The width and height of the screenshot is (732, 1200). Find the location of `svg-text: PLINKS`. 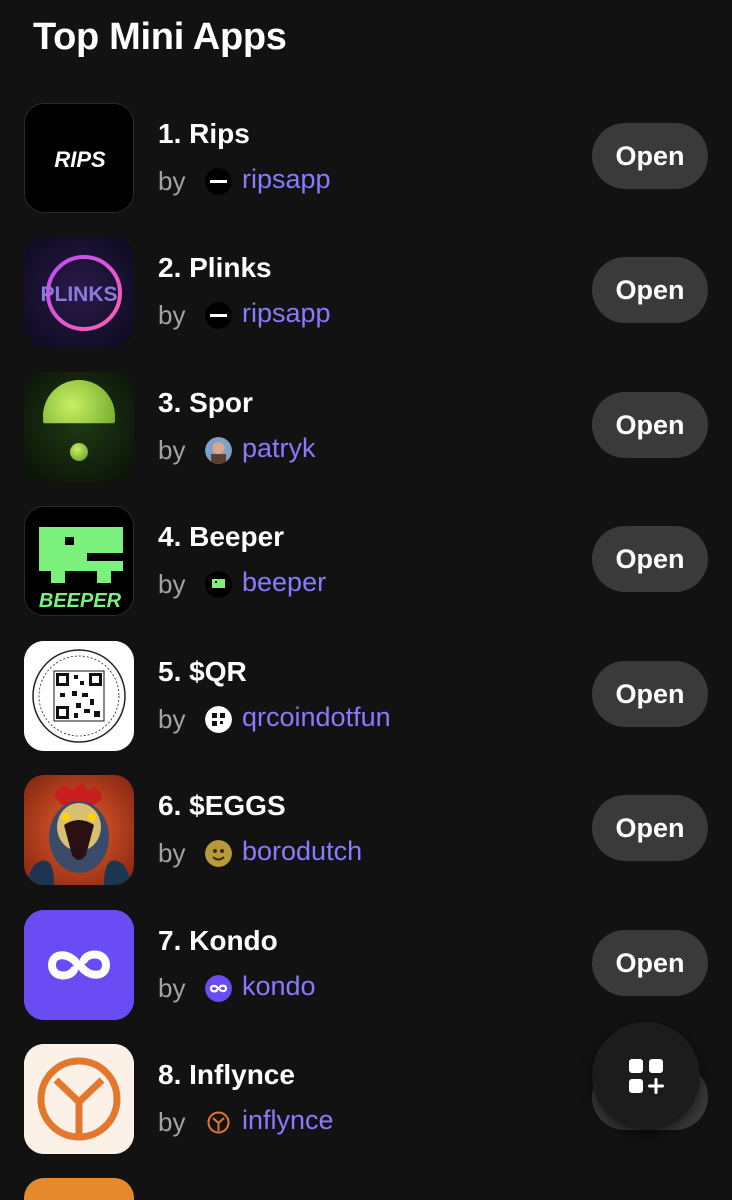

svg-text: PLINKS is located at coordinates (78, 294).